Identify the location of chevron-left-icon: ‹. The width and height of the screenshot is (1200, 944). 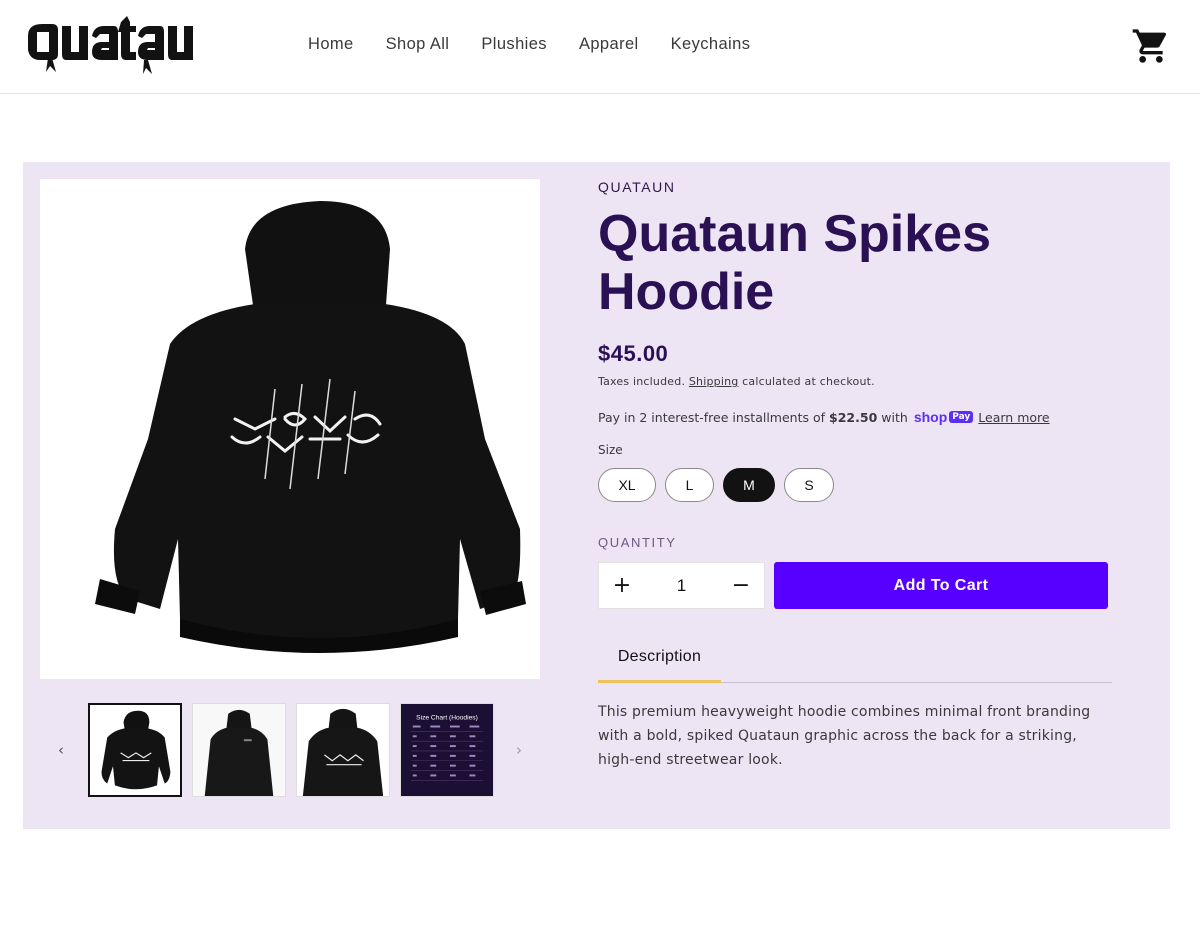
(61, 750).